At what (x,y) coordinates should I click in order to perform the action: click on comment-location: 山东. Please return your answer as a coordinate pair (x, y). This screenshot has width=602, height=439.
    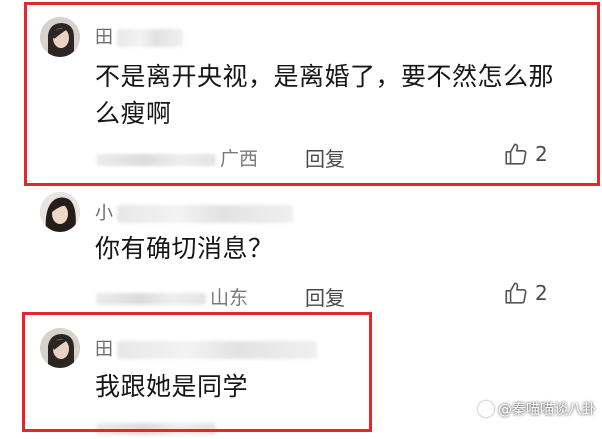
    Looking at the image, I should click on (229, 298).